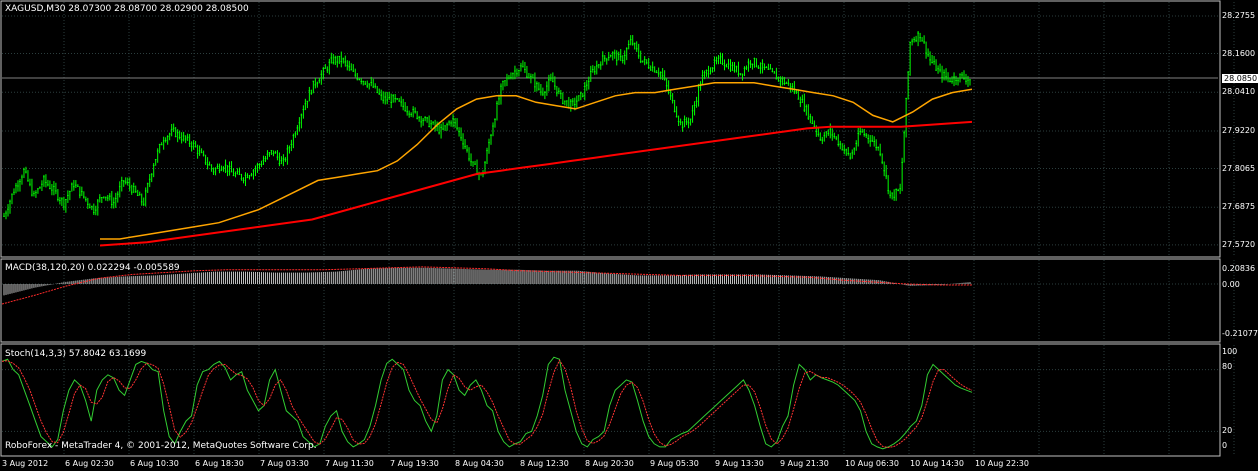 This screenshot has height=471, width=1258. I want to click on stoch-axis-label: 20, so click(1227, 430).